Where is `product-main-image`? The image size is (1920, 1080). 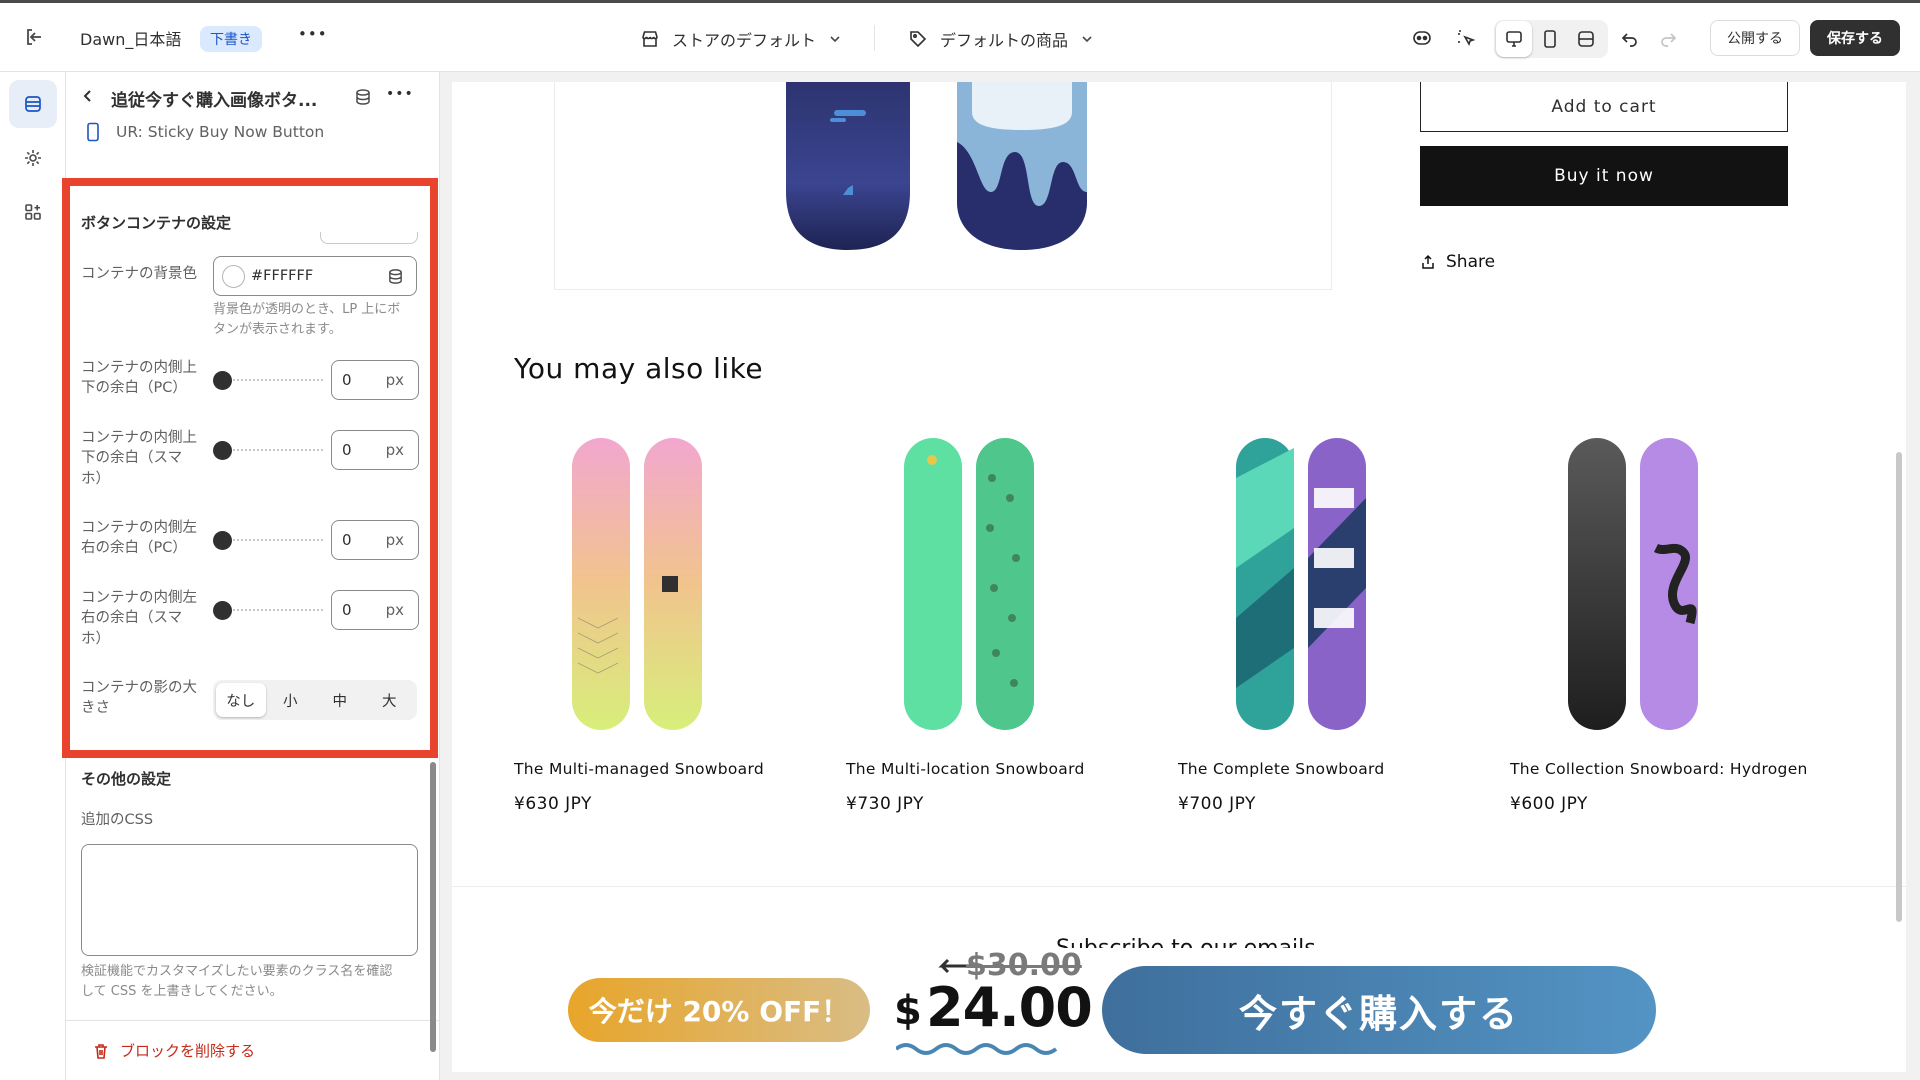
product-main-image is located at coordinates (936, 166).